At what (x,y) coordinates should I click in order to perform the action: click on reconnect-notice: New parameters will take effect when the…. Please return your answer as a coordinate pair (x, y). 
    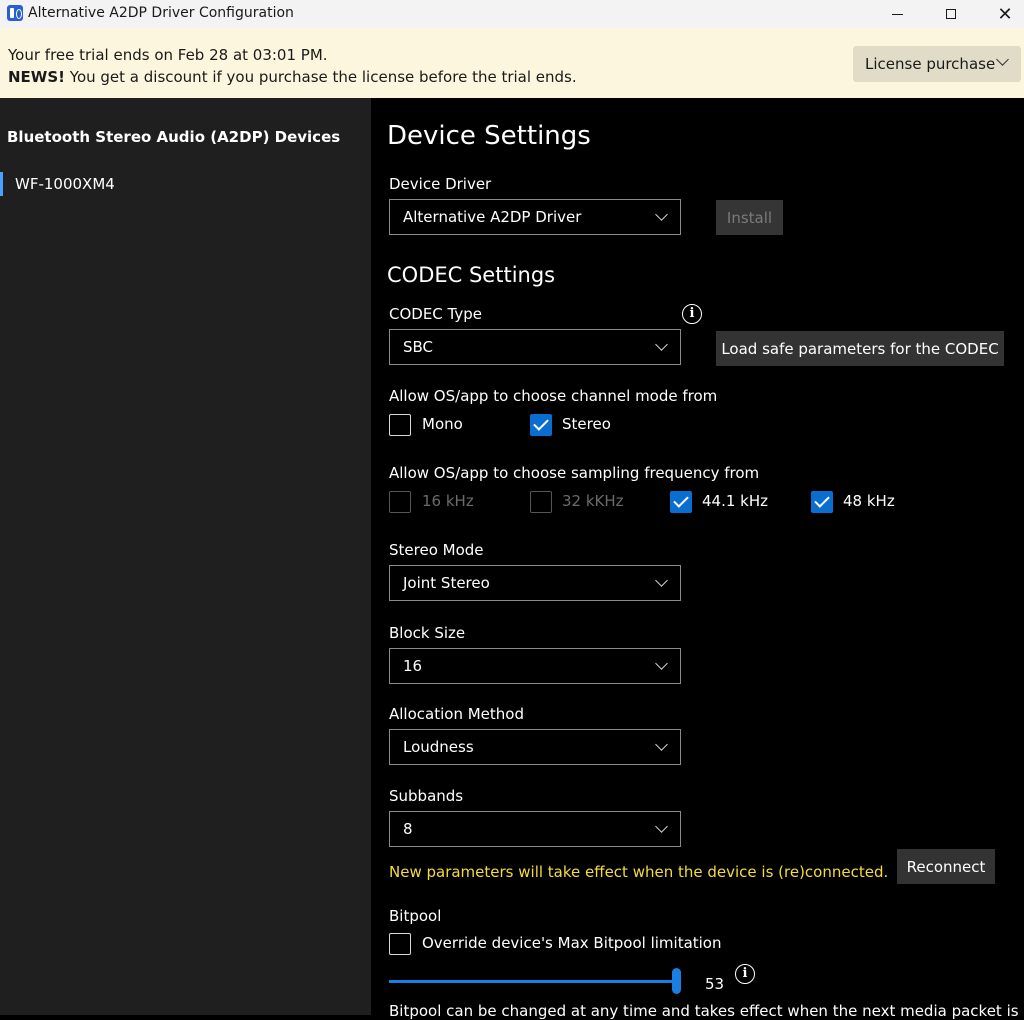
    Looking at the image, I should click on (639, 872).